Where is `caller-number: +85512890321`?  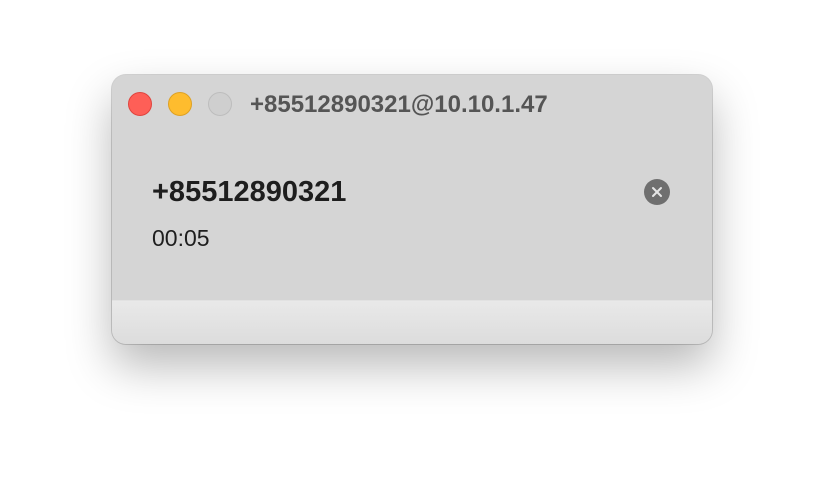 caller-number: +85512890321 is located at coordinates (249, 192).